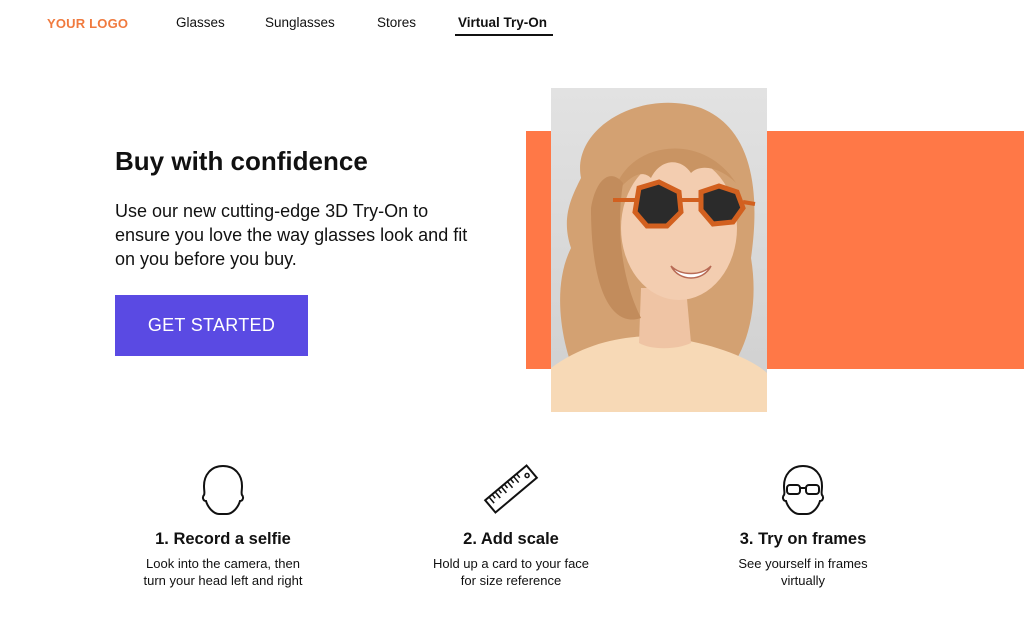 Image resolution: width=1024 pixels, height=639 pixels. What do you see at coordinates (502, 22) in the screenshot?
I see `nav-link-virtual-try-on: Virtual Try-On` at bounding box center [502, 22].